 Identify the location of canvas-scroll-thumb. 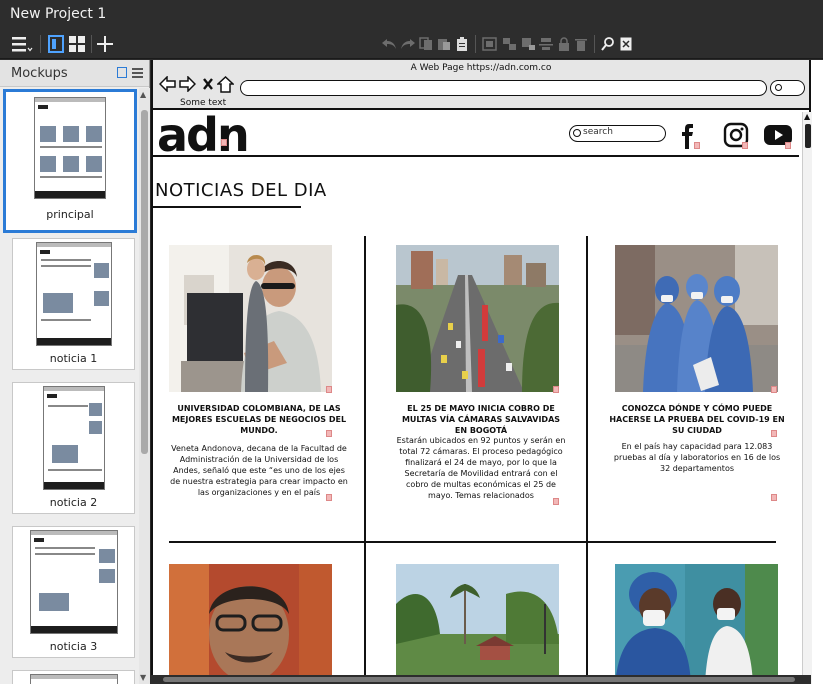
(479, 679).